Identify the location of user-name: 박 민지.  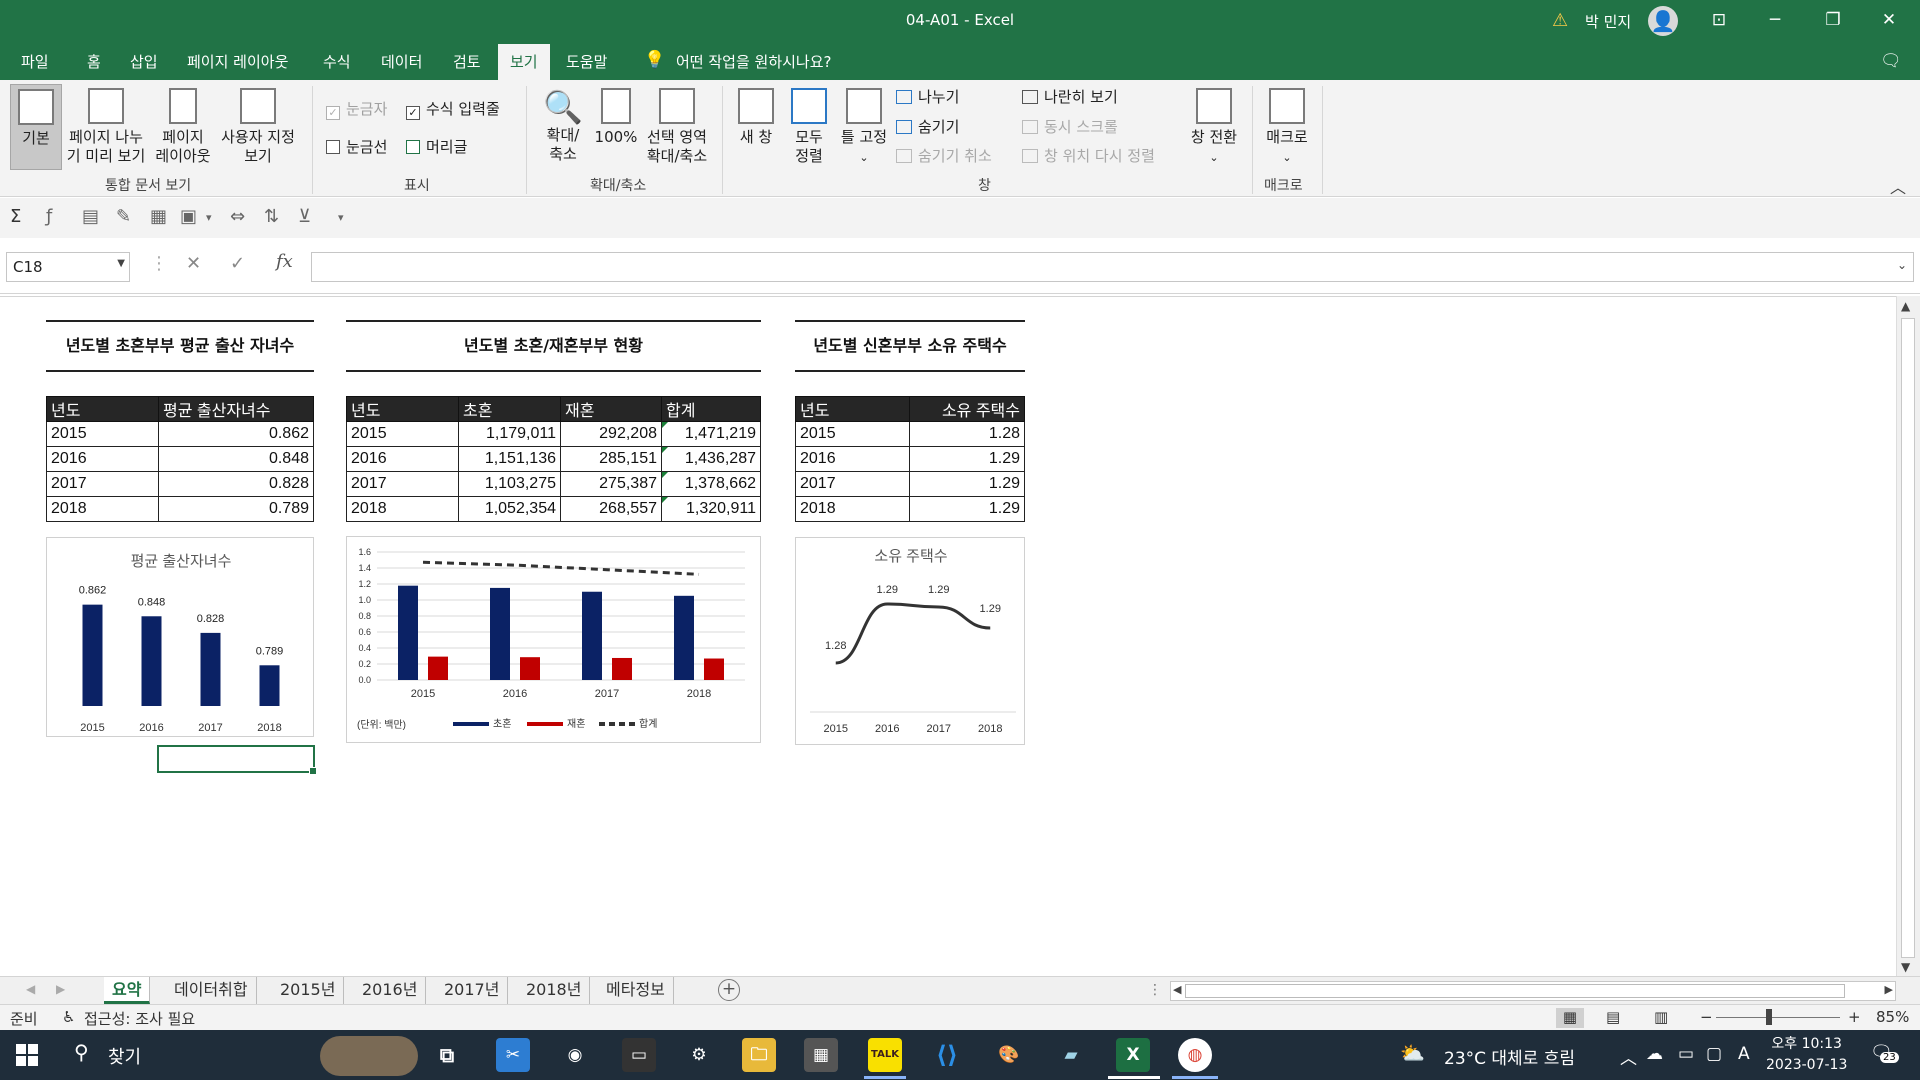
(1608, 21).